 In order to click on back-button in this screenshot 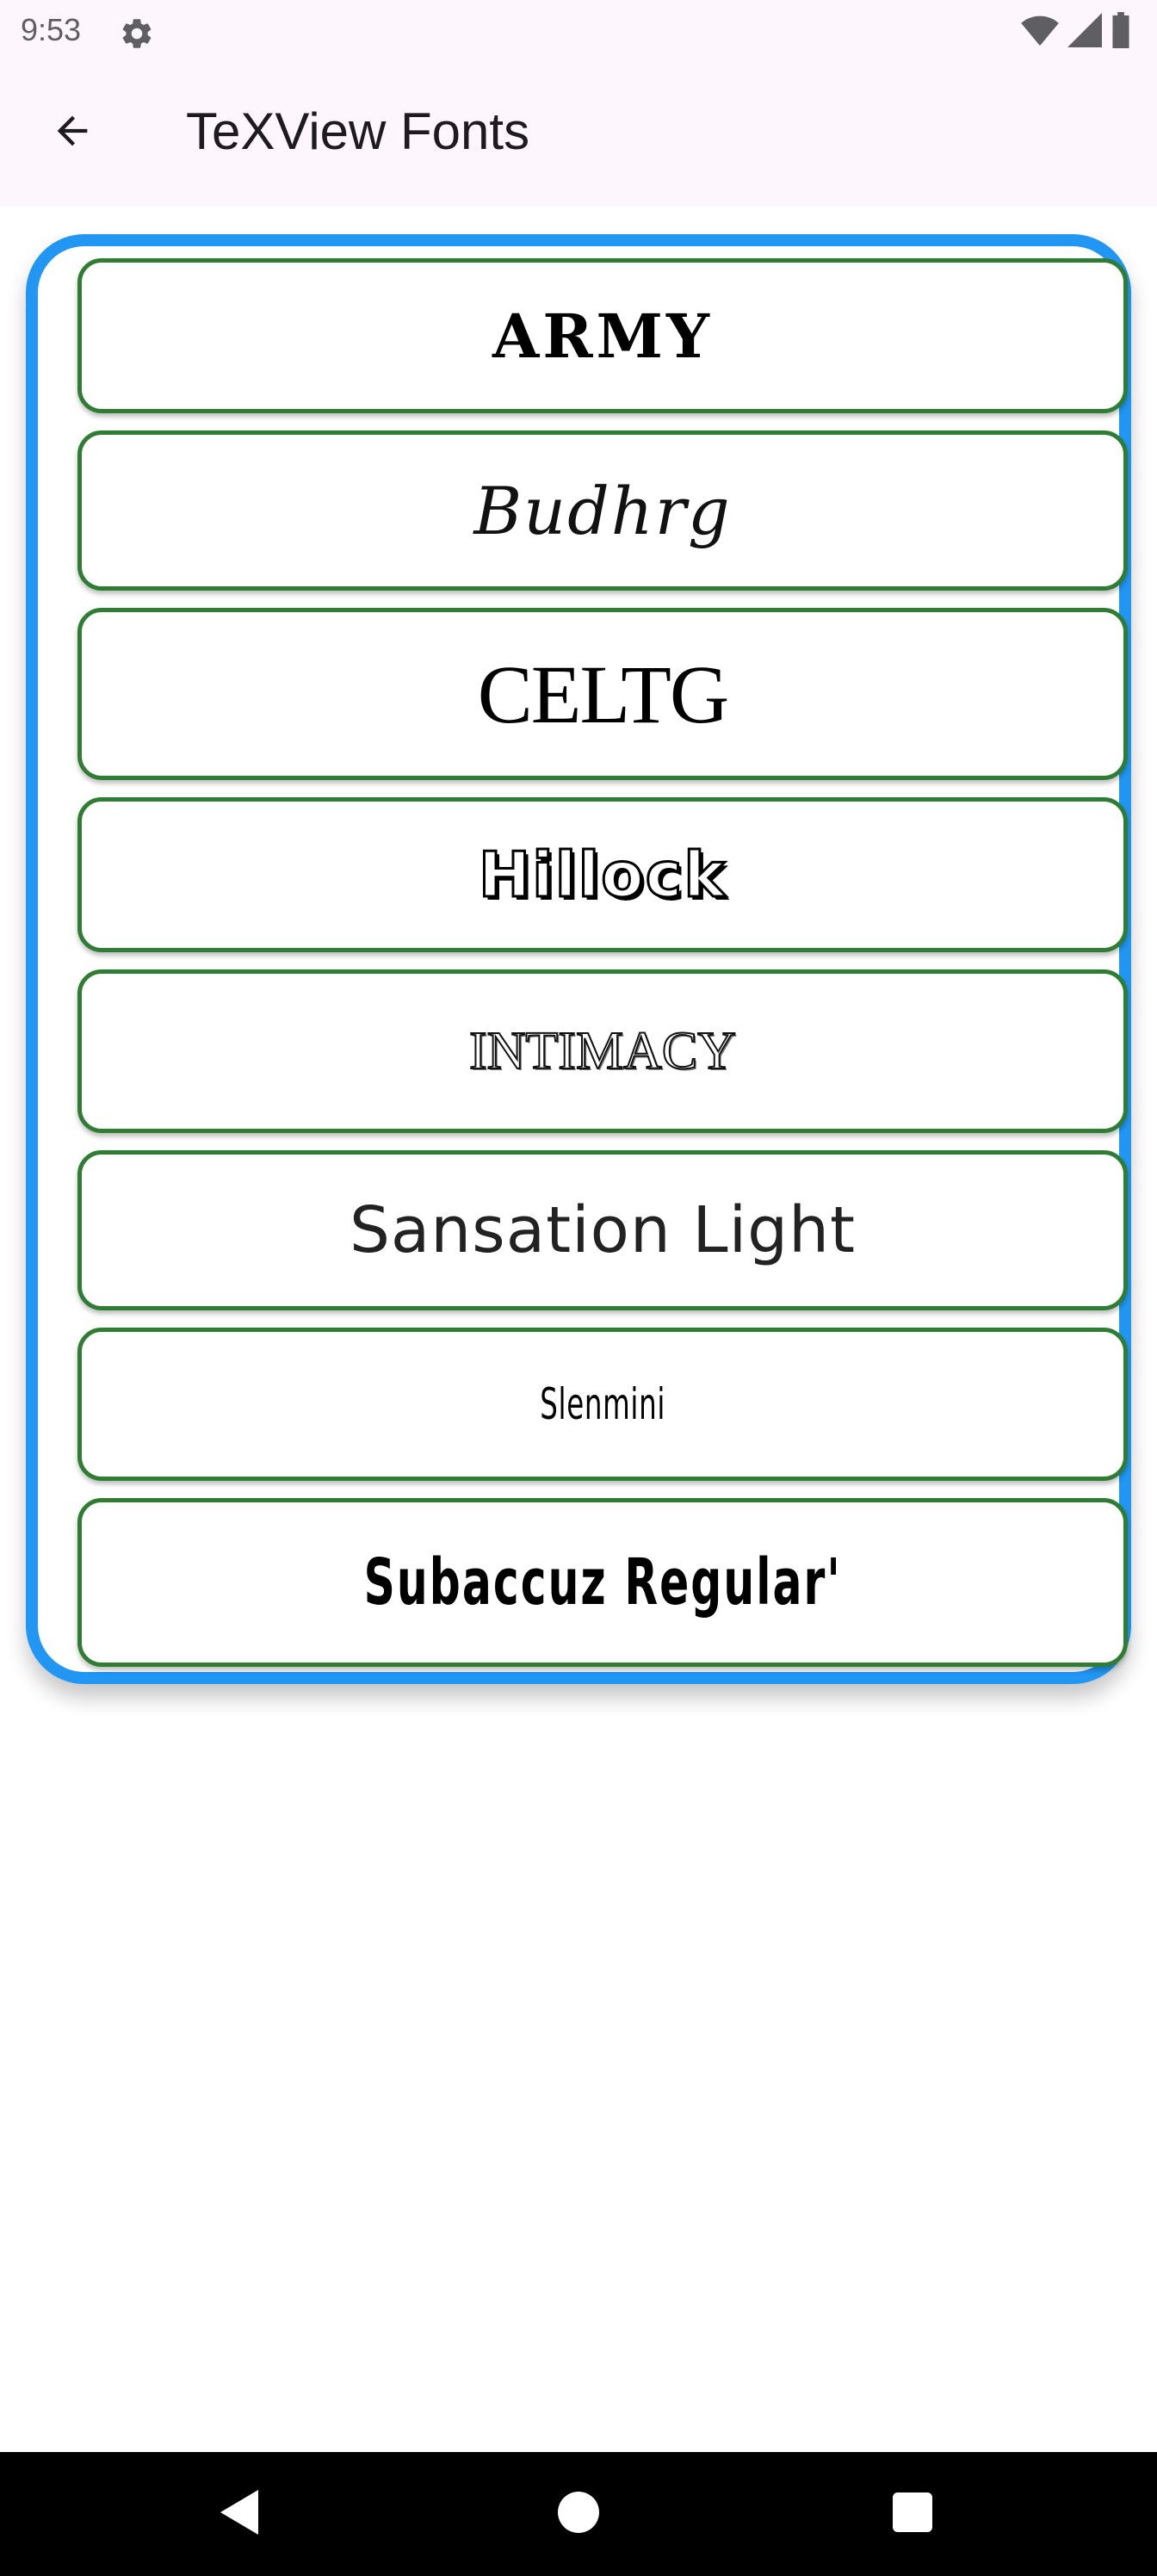, I will do `click(72, 133)`.